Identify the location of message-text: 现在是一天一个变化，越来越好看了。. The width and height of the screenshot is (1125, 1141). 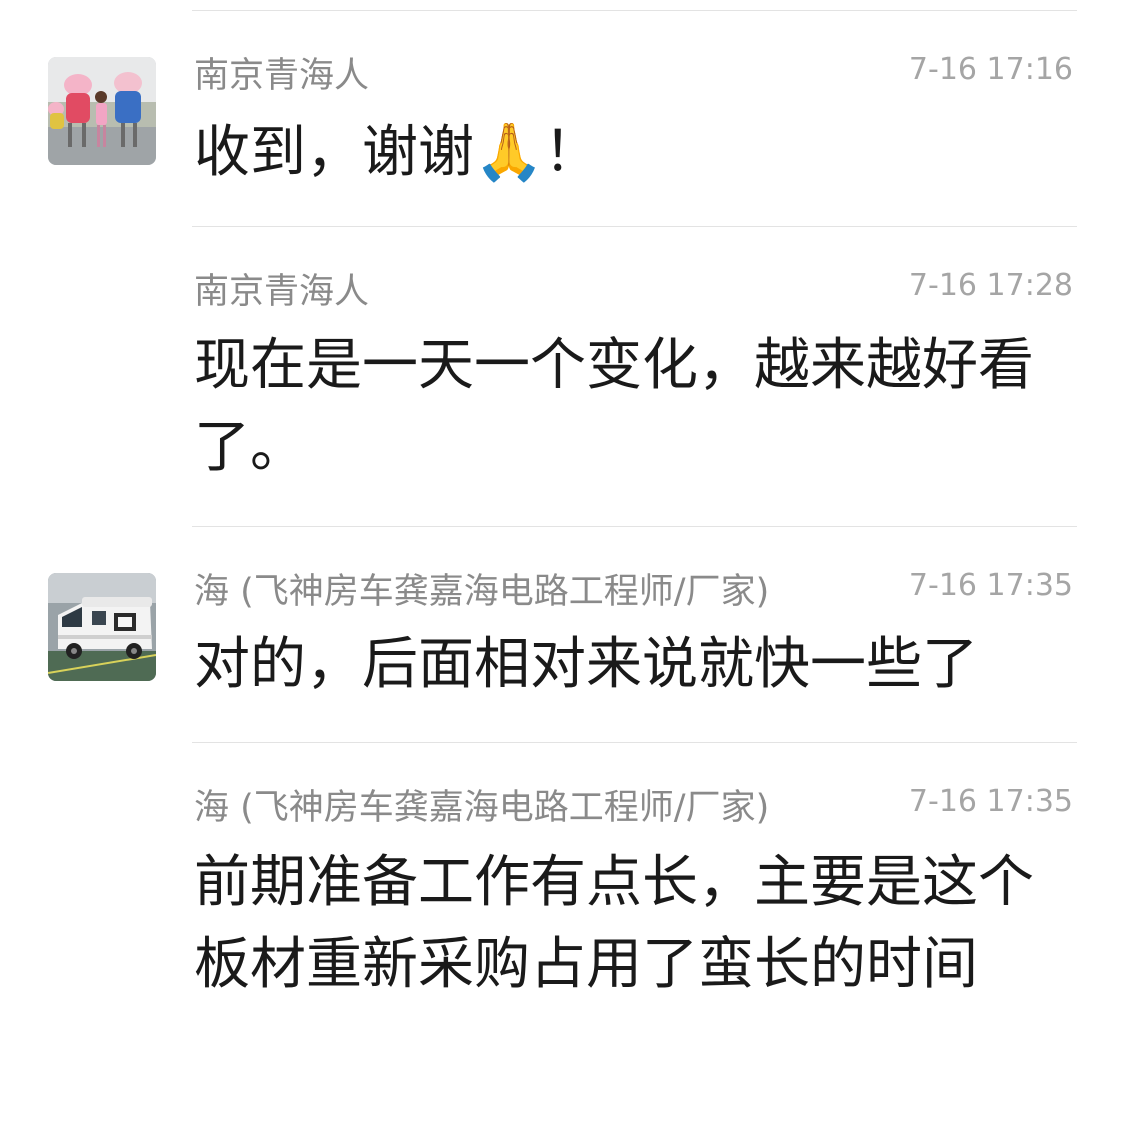
(624, 407).